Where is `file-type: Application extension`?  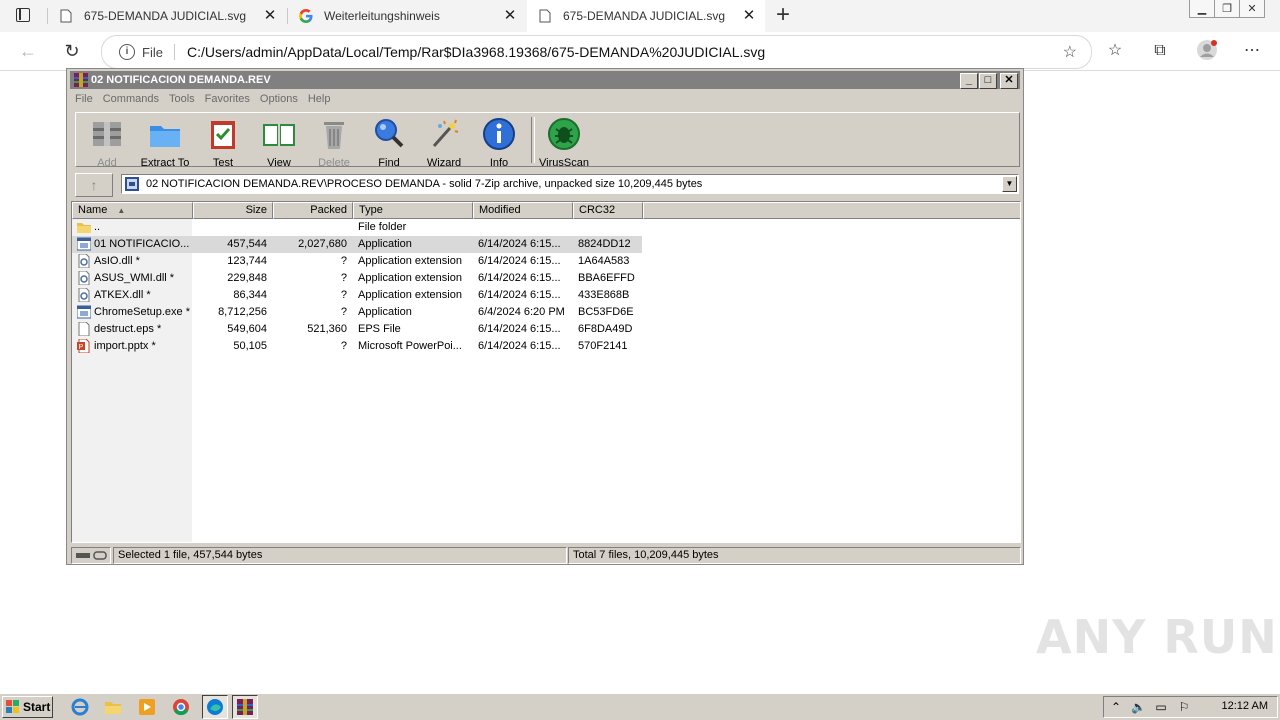
file-type: Application extension is located at coordinates (410, 295).